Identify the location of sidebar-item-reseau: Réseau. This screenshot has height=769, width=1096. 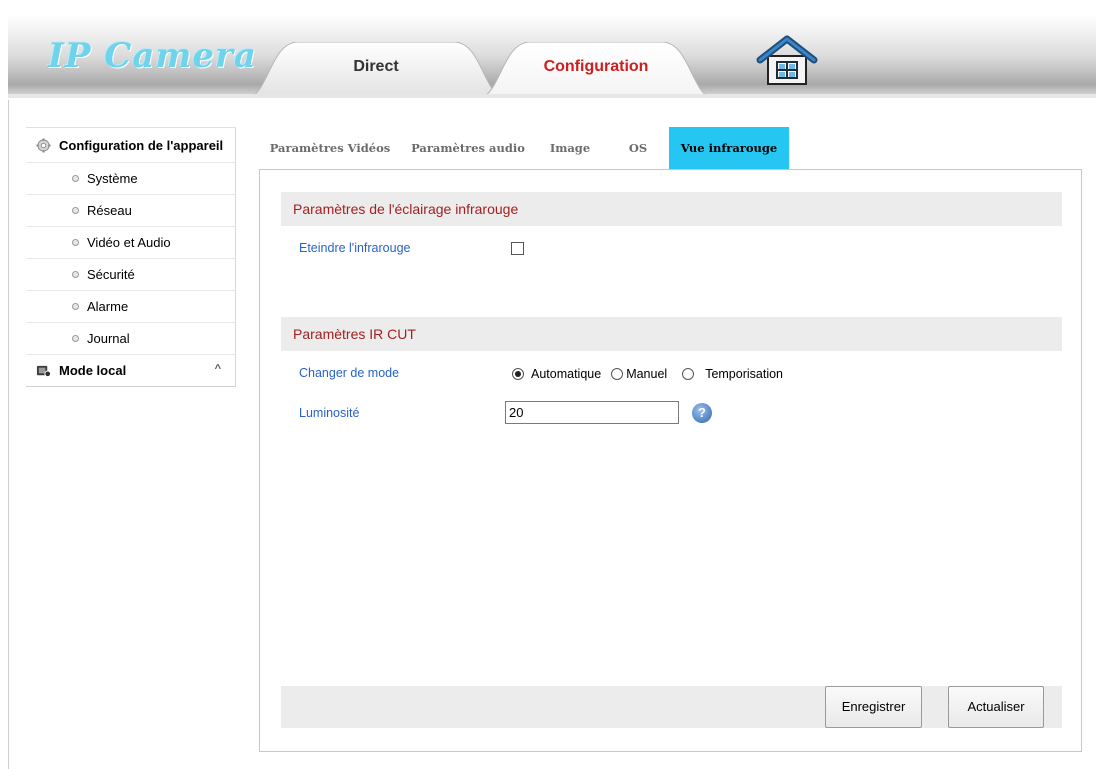
(131, 211).